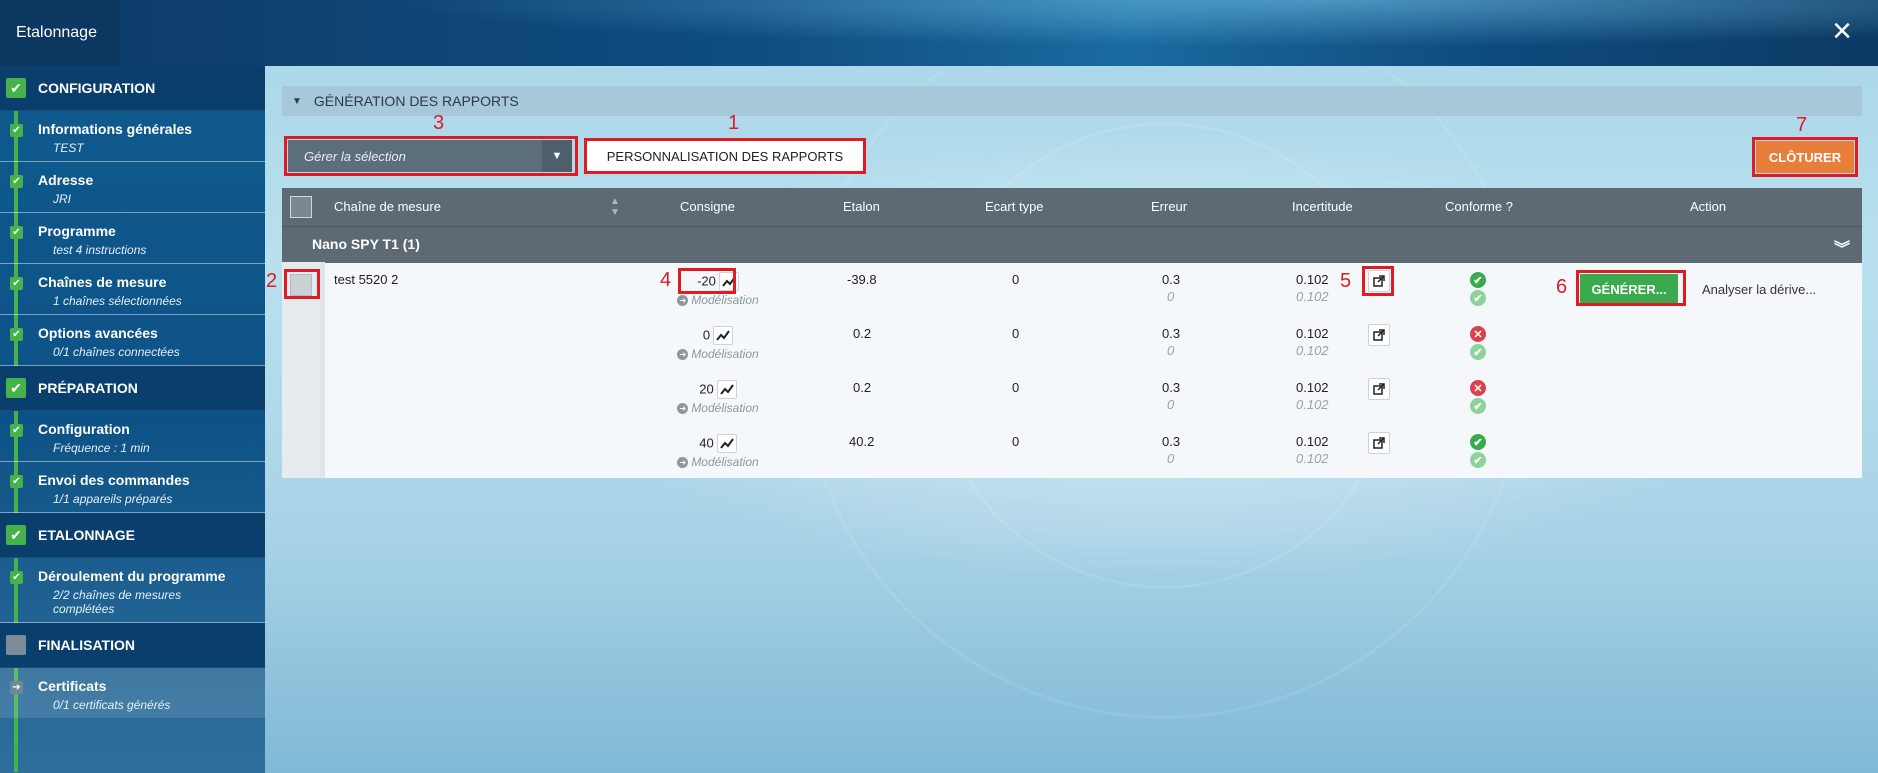  Describe the element at coordinates (101, 448) in the screenshot. I see `sidebar-item-sub: Fréquence : 1 min` at that location.